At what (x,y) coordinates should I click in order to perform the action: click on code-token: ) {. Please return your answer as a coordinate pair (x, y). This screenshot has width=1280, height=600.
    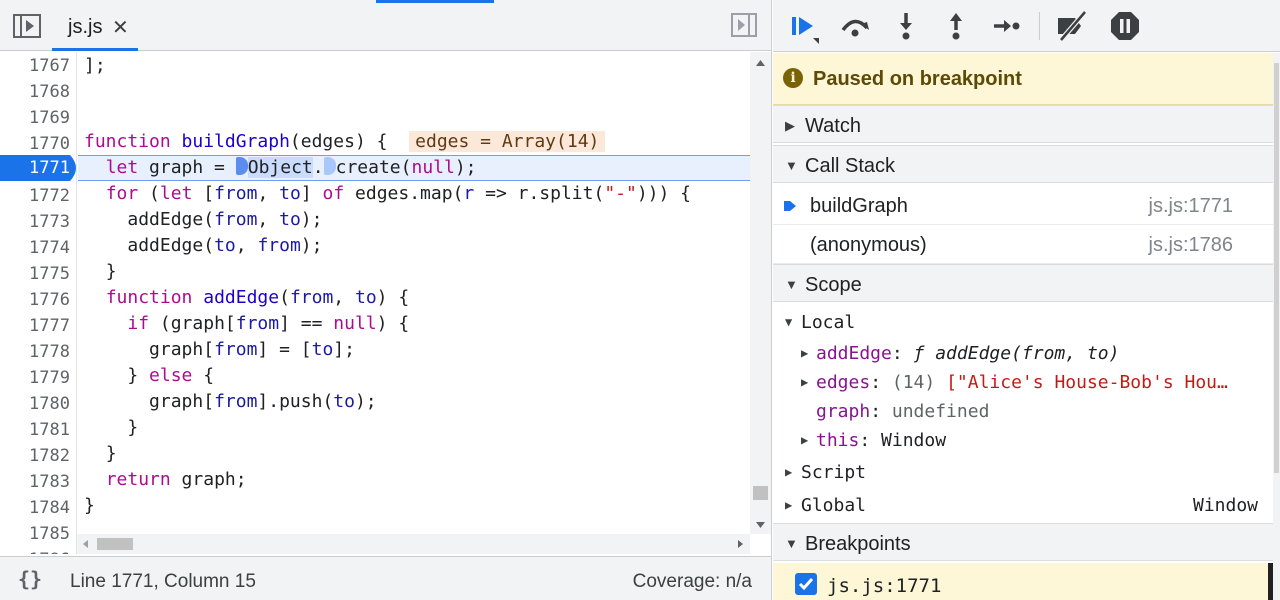
    Looking at the image, I should click on (393, 323).